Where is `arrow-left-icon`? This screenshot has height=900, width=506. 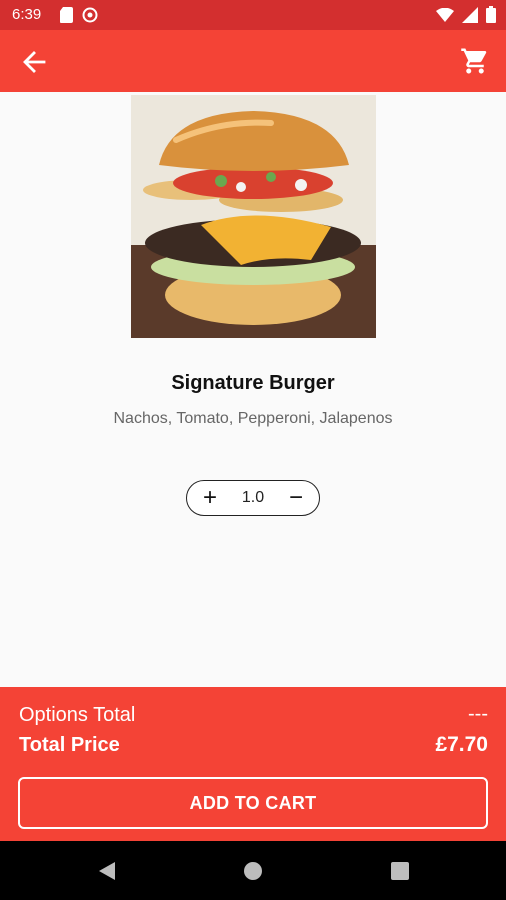 arrow-left-icon is located at coordinates (34, 62).